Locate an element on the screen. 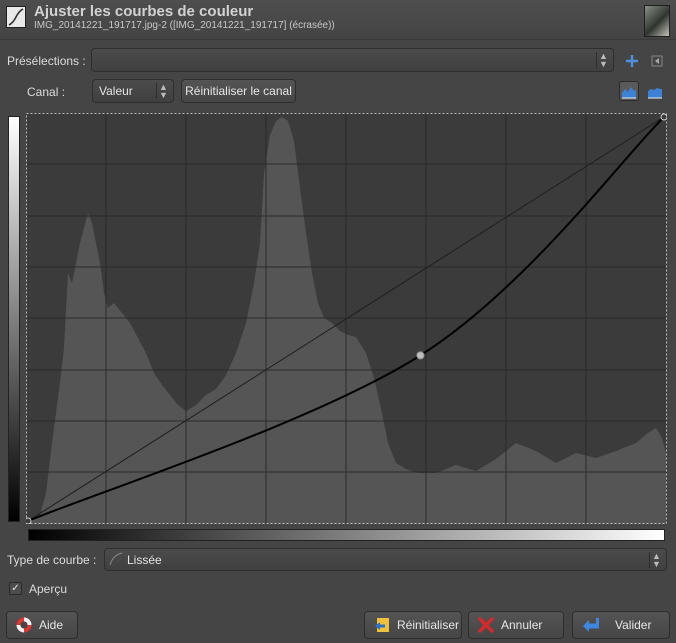 This screenshot has width=676, height=643. curve-type-combo: Lissée ▲ ▼ is located at coordinates (385, 559).